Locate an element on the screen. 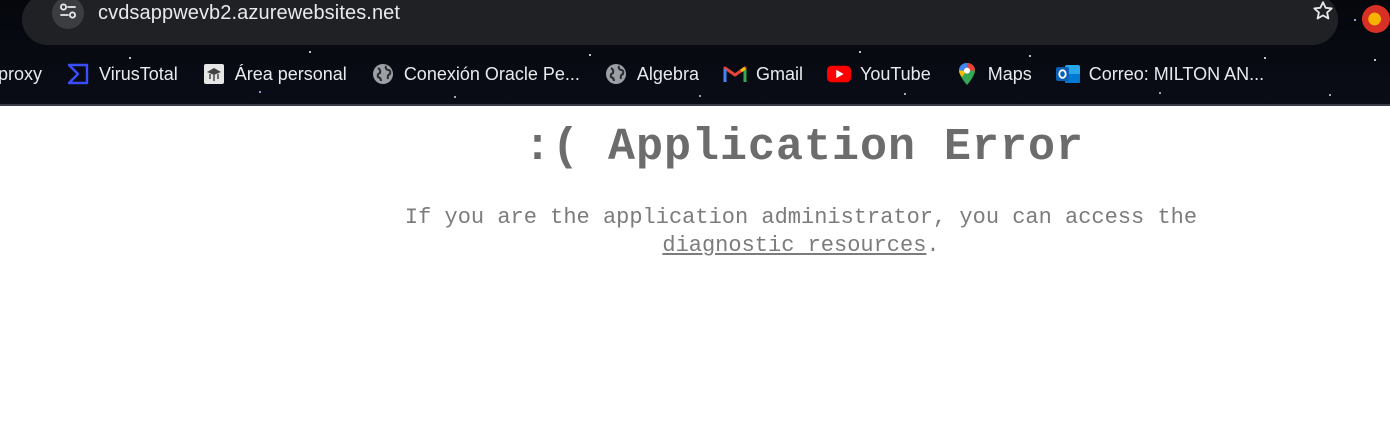 This screenshot has height=439, width=1390. address-bar: cvdsappwevb2.azurewebsites.net is located at coordinates (680, 22).